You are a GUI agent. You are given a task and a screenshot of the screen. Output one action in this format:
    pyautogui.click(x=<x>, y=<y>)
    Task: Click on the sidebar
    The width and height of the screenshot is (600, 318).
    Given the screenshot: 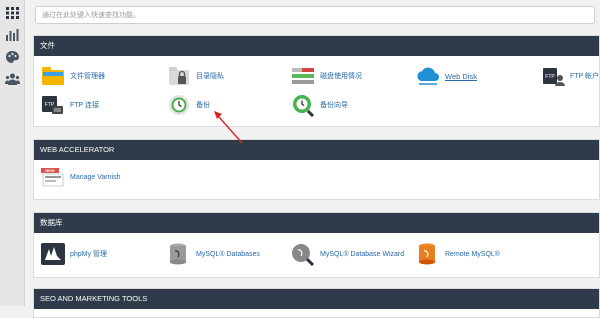 What is the action you would take?
    pyautogui.click(x=12, y=153)
    